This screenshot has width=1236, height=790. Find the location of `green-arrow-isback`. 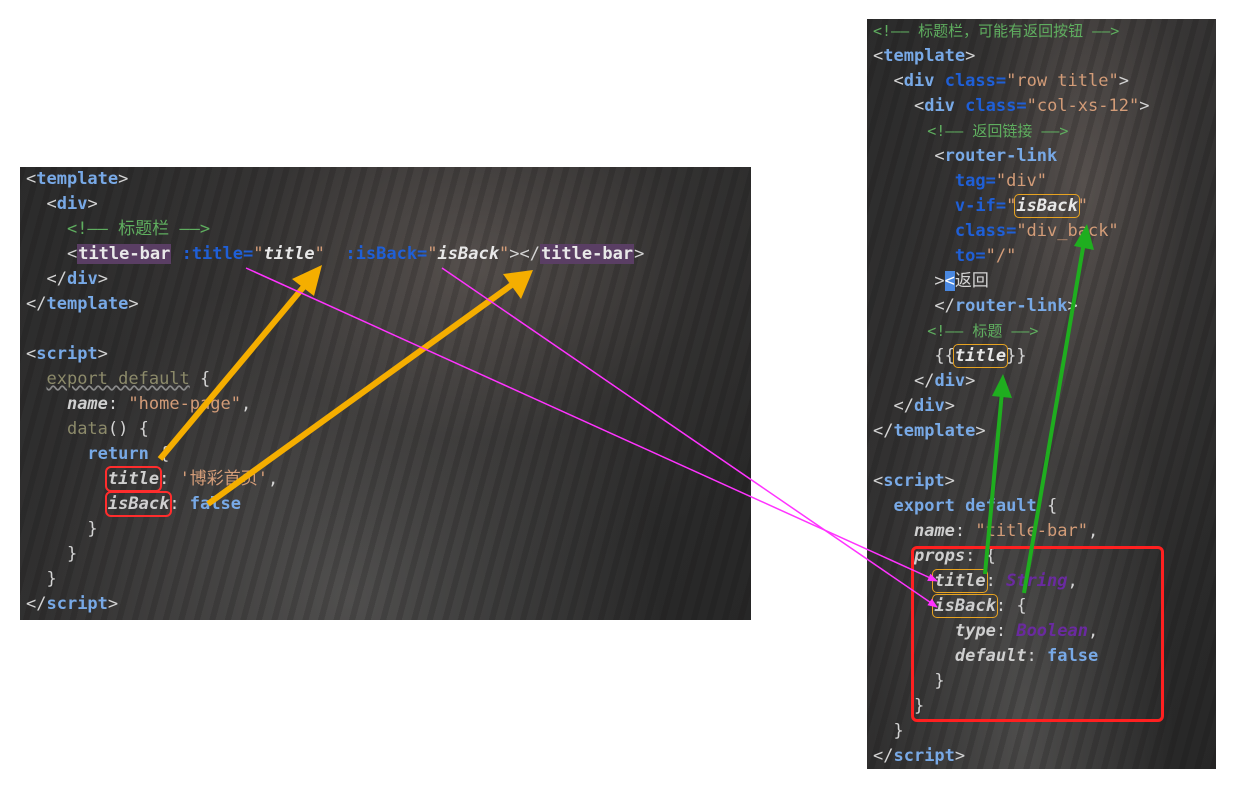

green-arrow-isback is located at coordinates (1058, 409).